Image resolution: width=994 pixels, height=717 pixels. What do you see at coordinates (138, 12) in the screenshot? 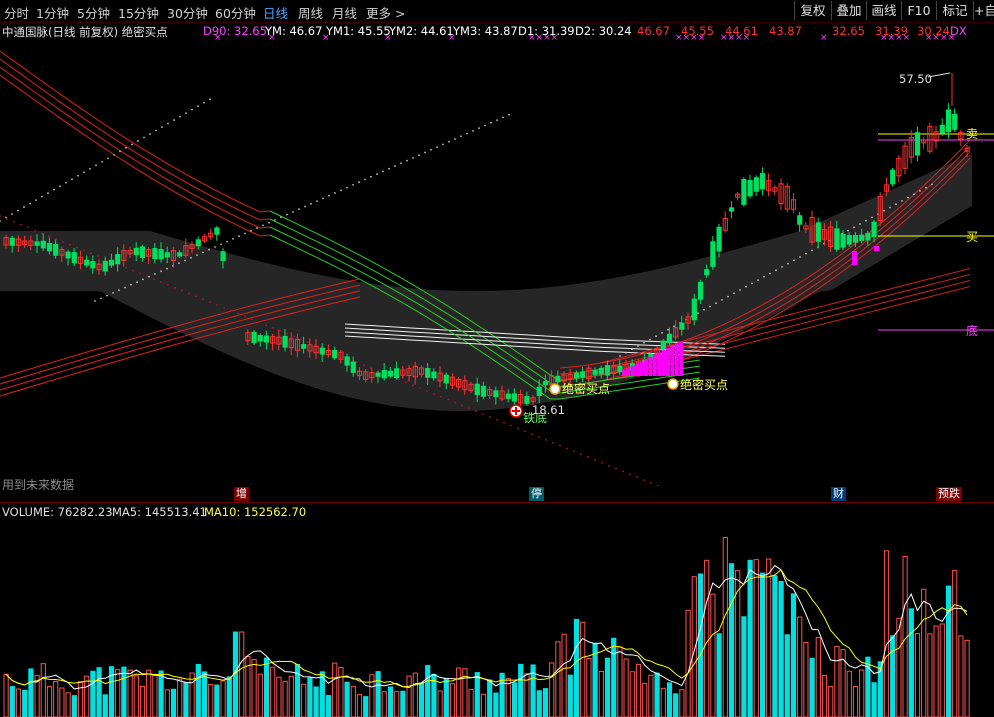
I see `period-tab-15min: 15分钟` at bounding box center [138, 12].